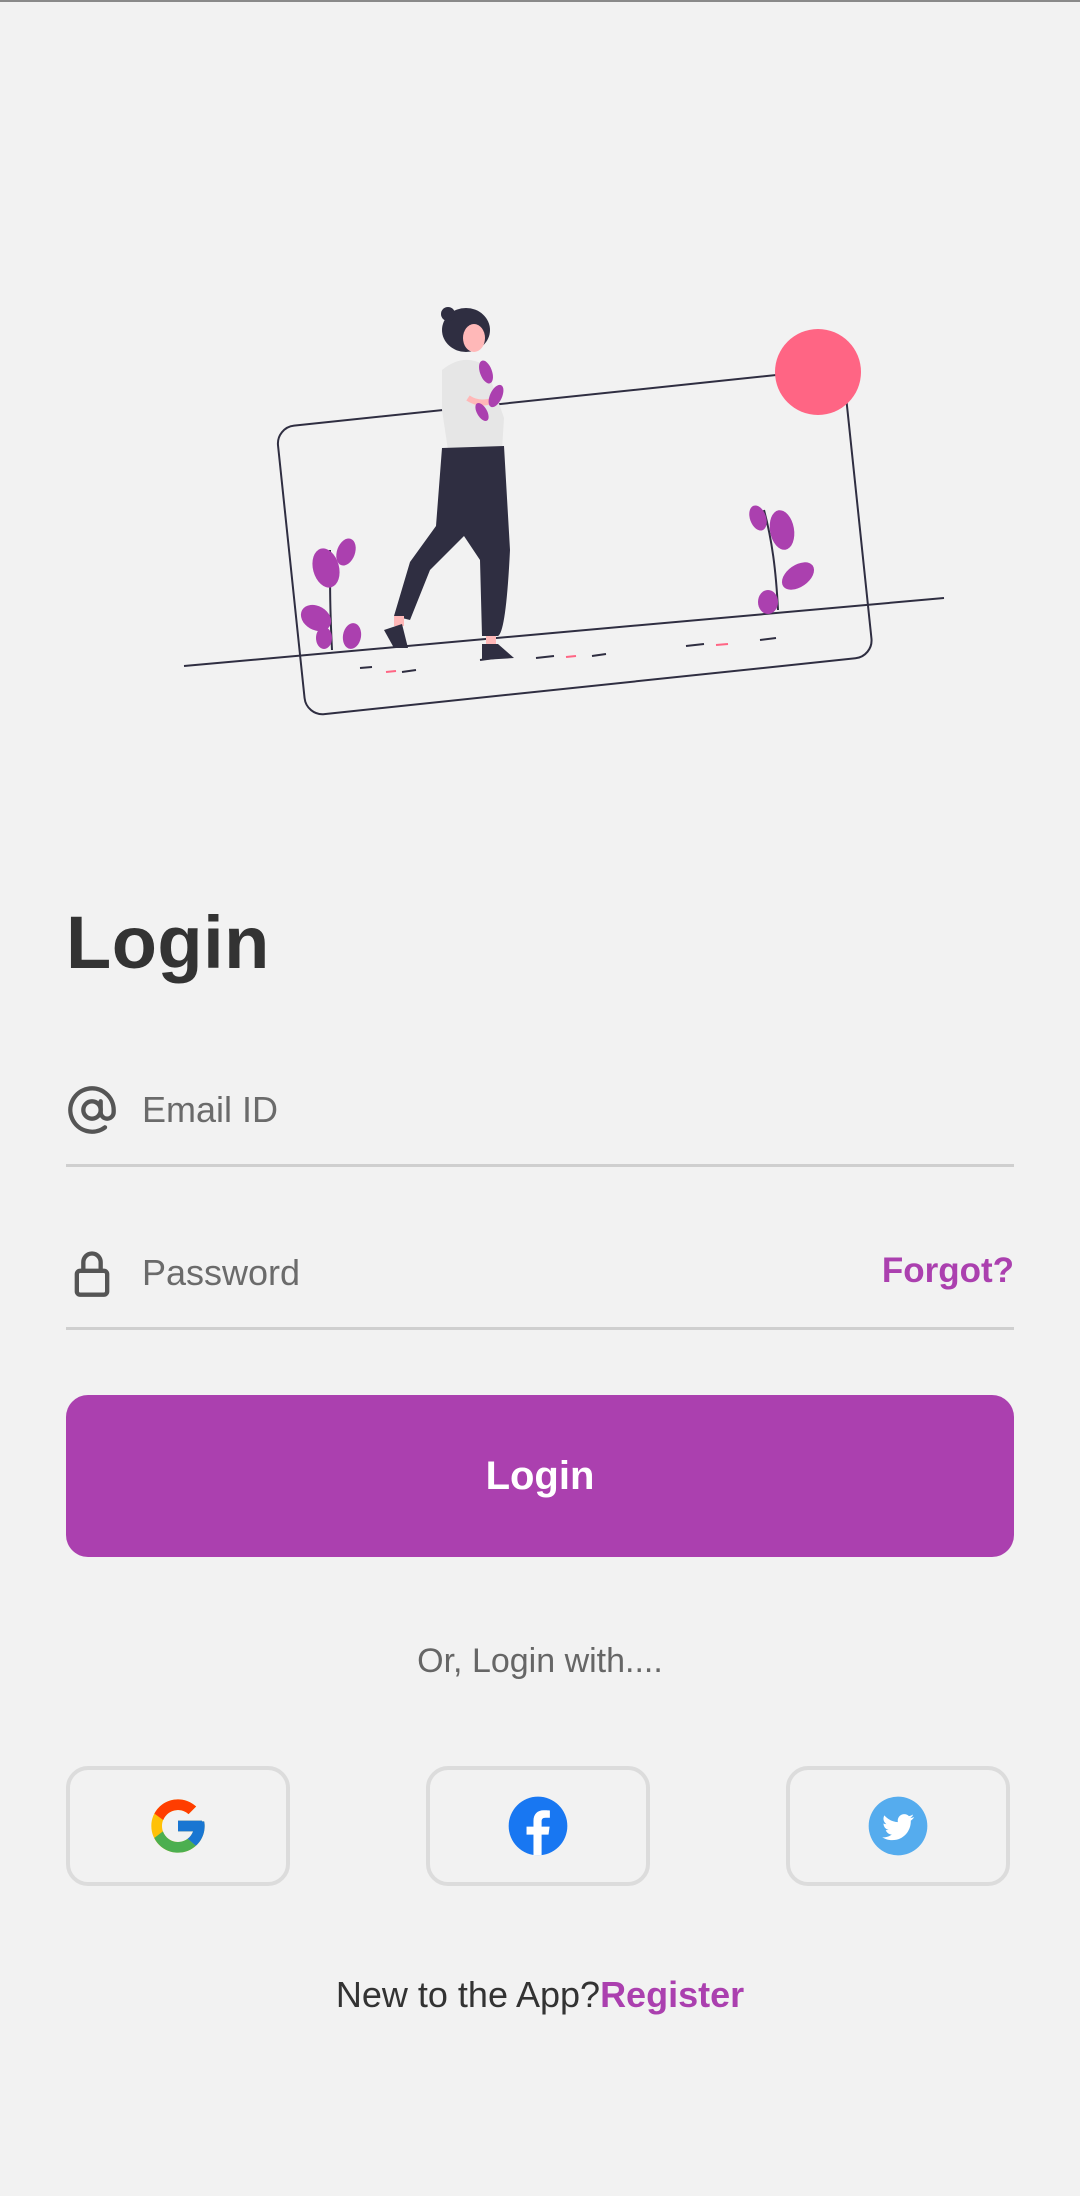 Image resolution: width=1080 pixels, height=2196 pixels. What do you see at coordinates (782, 559) in the screenshot?
I see `plant-right-icon` at bounding box center [782, 559].